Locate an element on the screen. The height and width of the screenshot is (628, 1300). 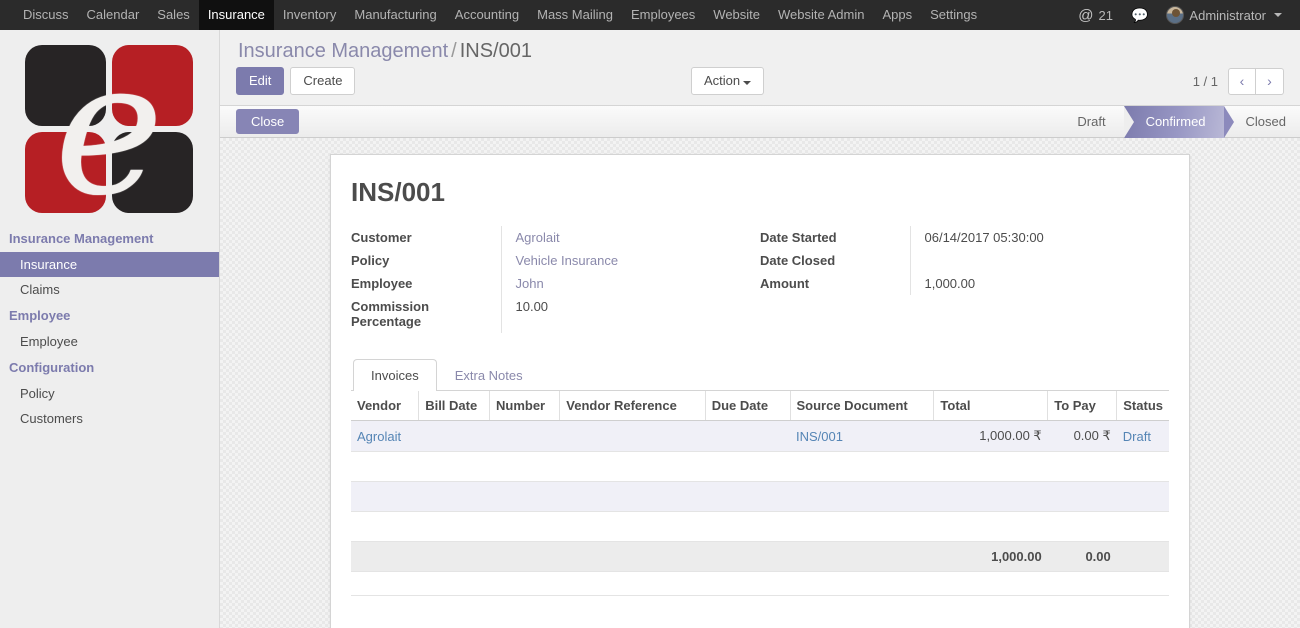
logo-square-bottom-right is located at coordinates (152, 172).